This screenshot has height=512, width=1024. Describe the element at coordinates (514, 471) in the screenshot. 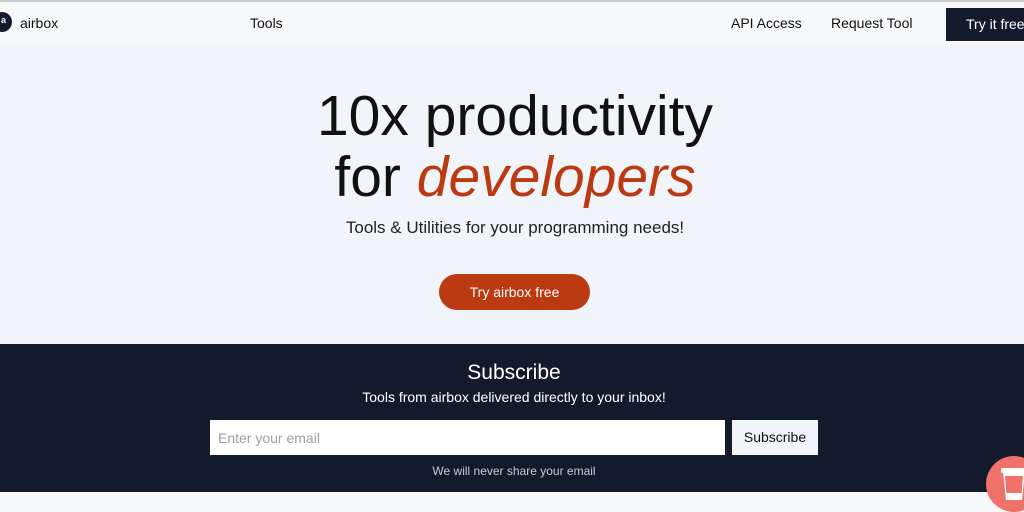

I see `privacy-note: We will never share your email` at that location.